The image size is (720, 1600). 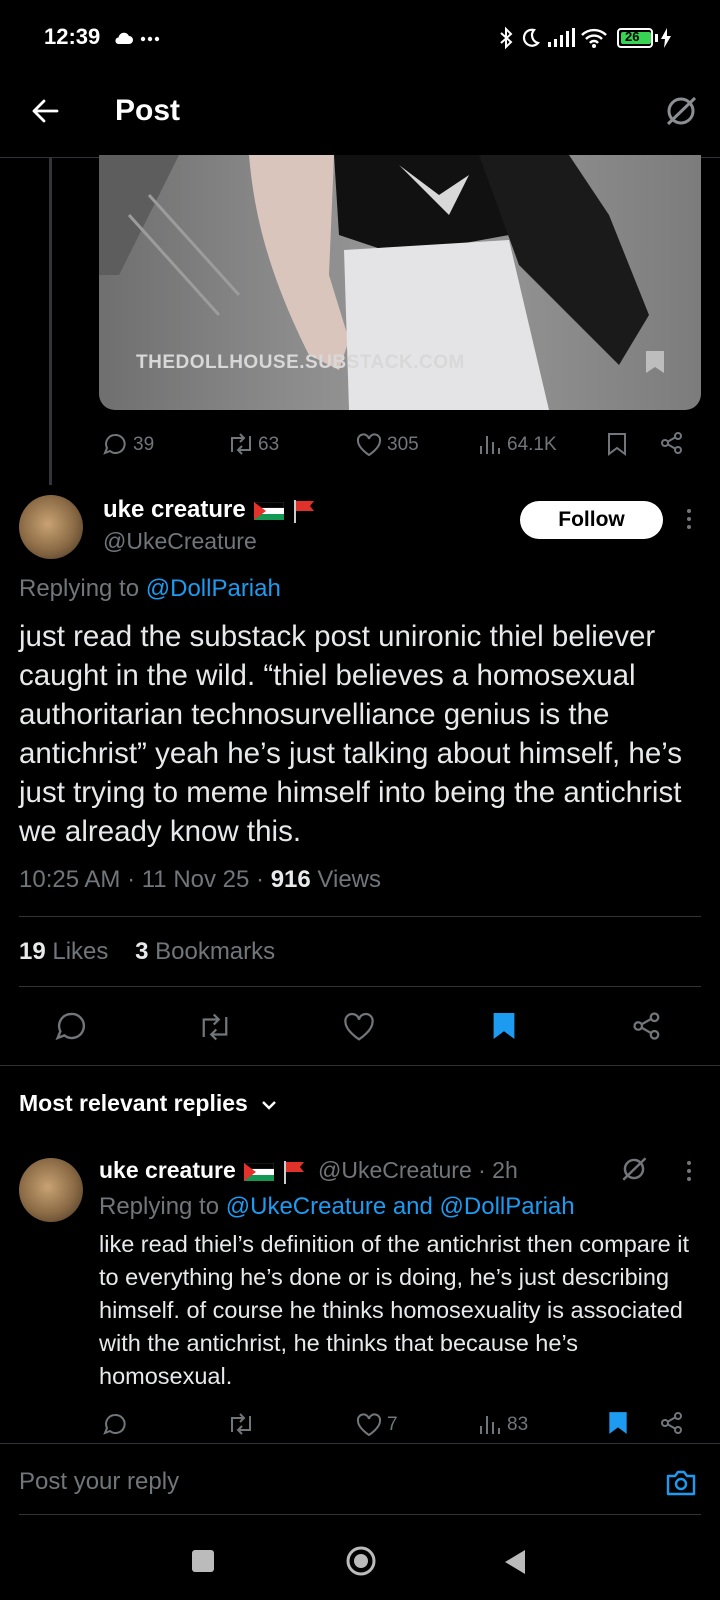 I want to click on likes-stat: 19 Likes, so click(x=63, y=951).